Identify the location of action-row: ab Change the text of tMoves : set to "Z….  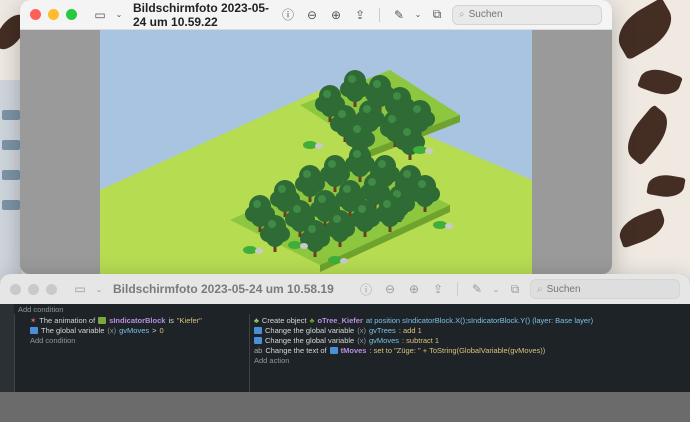
(399, 350).